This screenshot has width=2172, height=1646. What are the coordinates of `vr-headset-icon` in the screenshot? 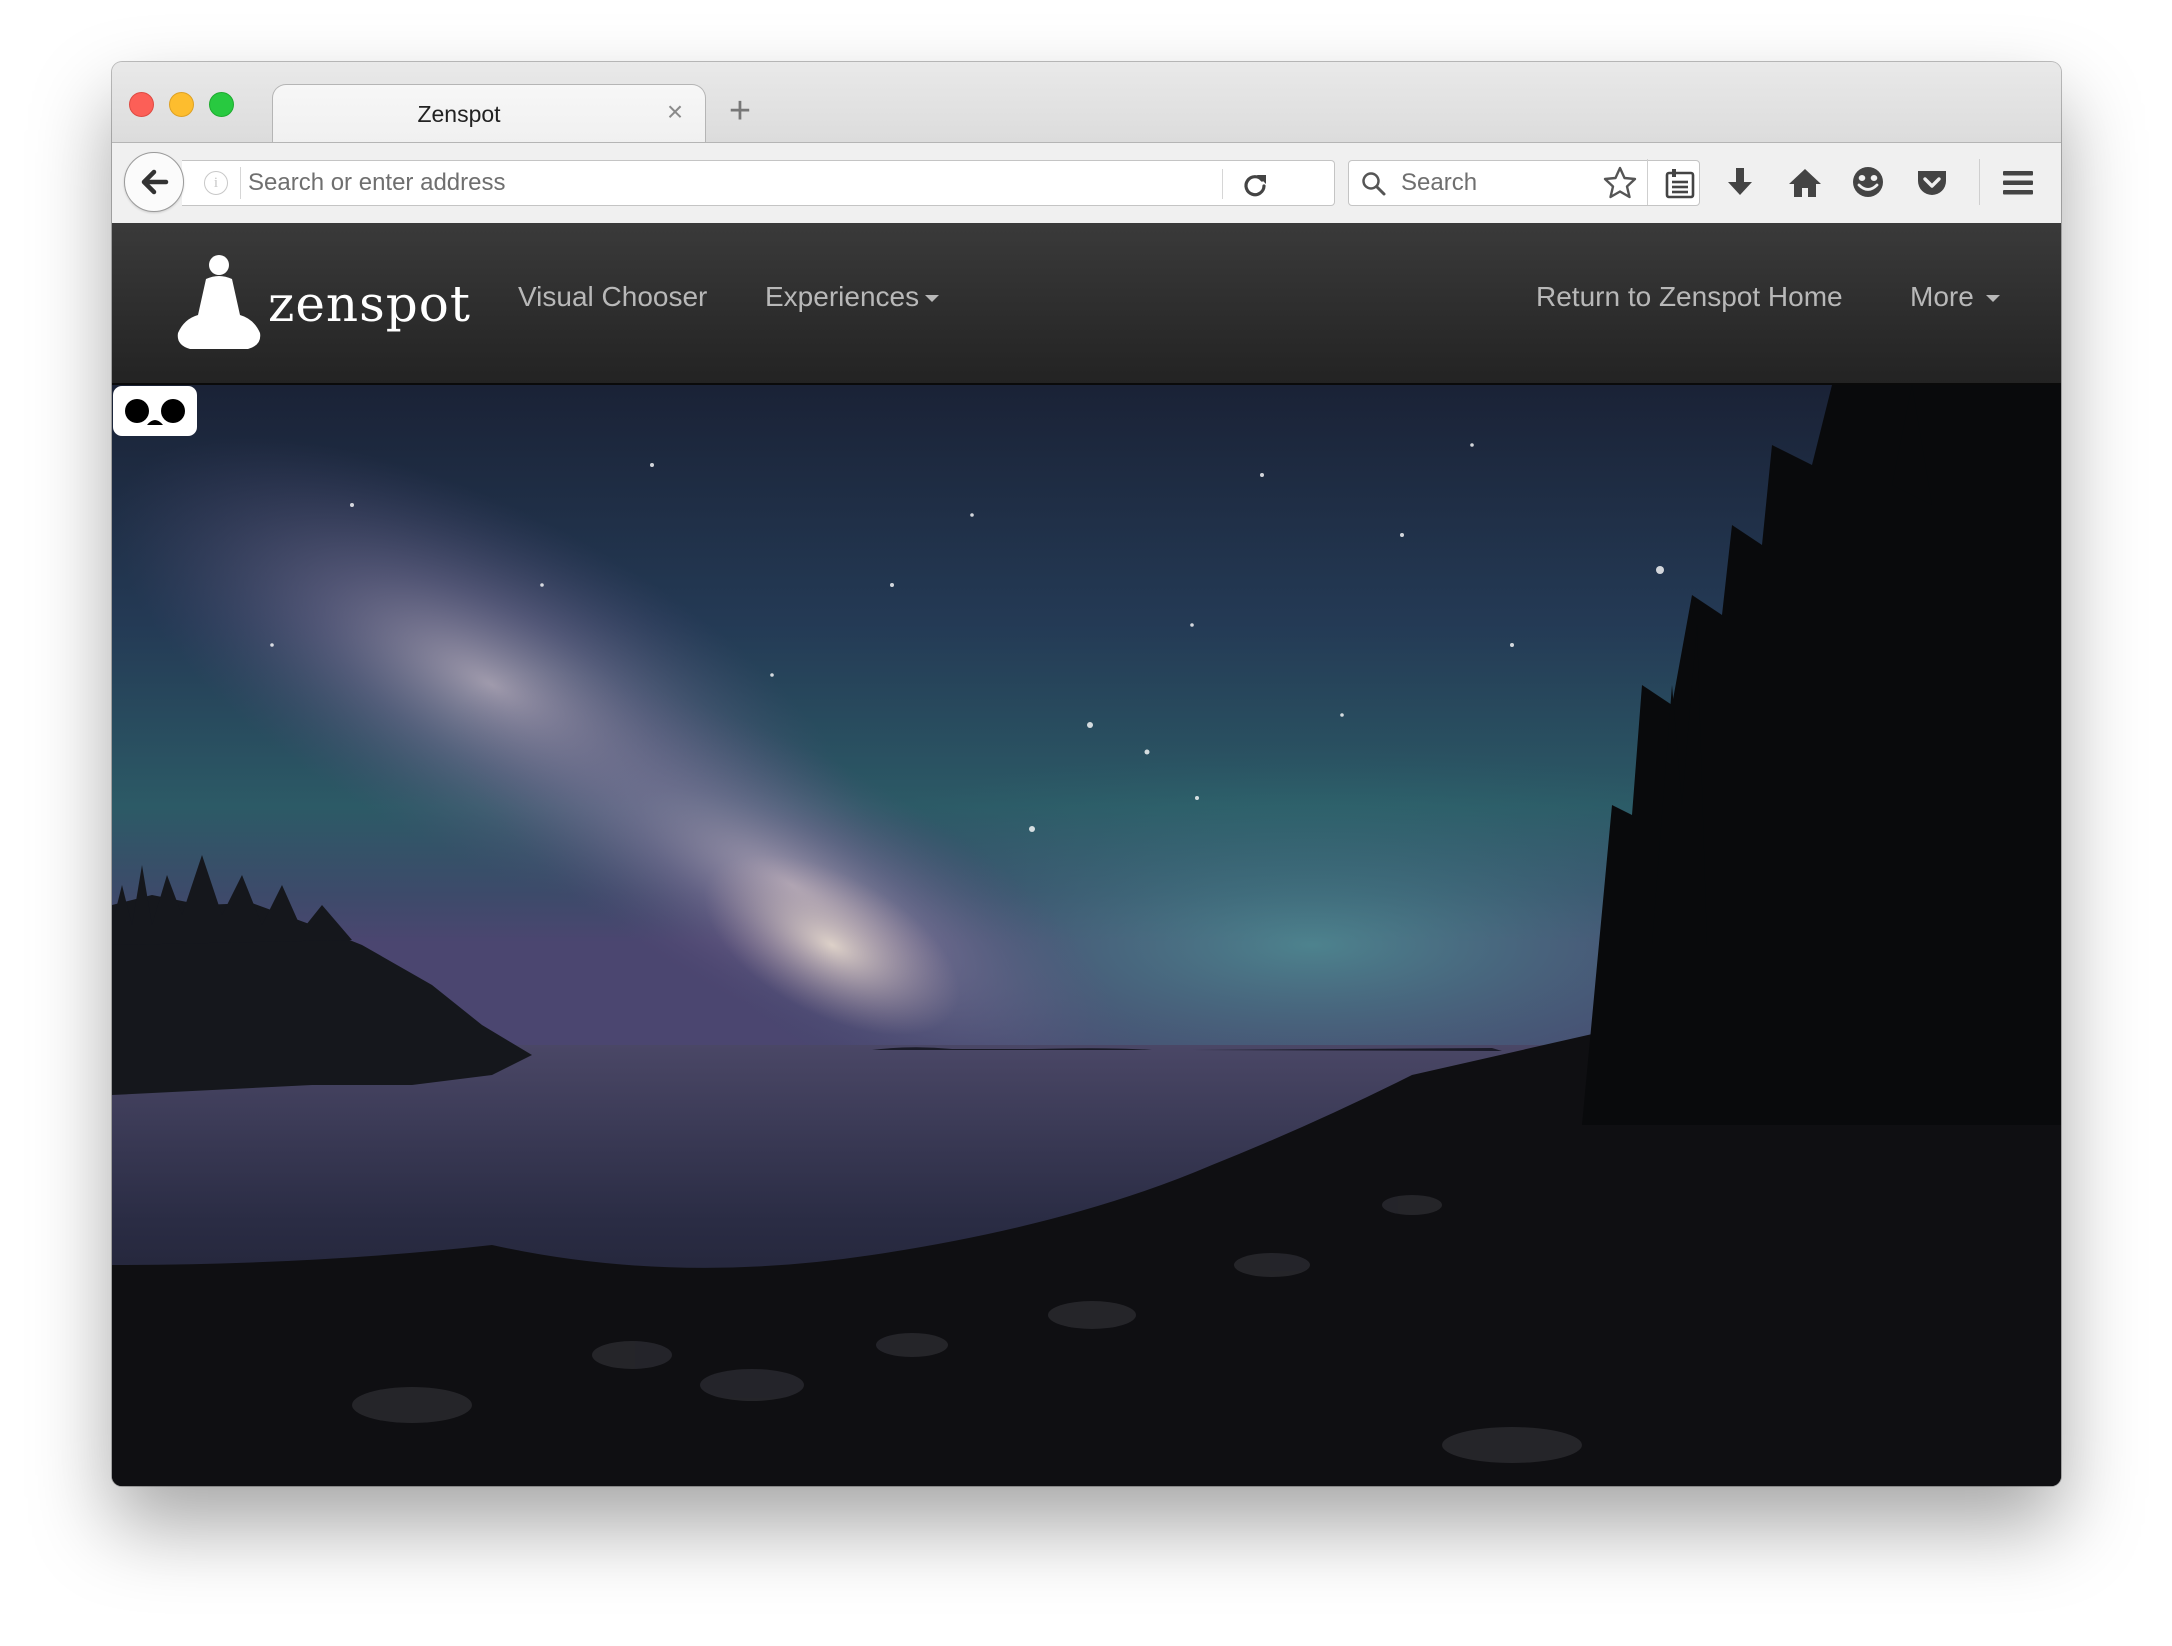 It's located at (155, 411).